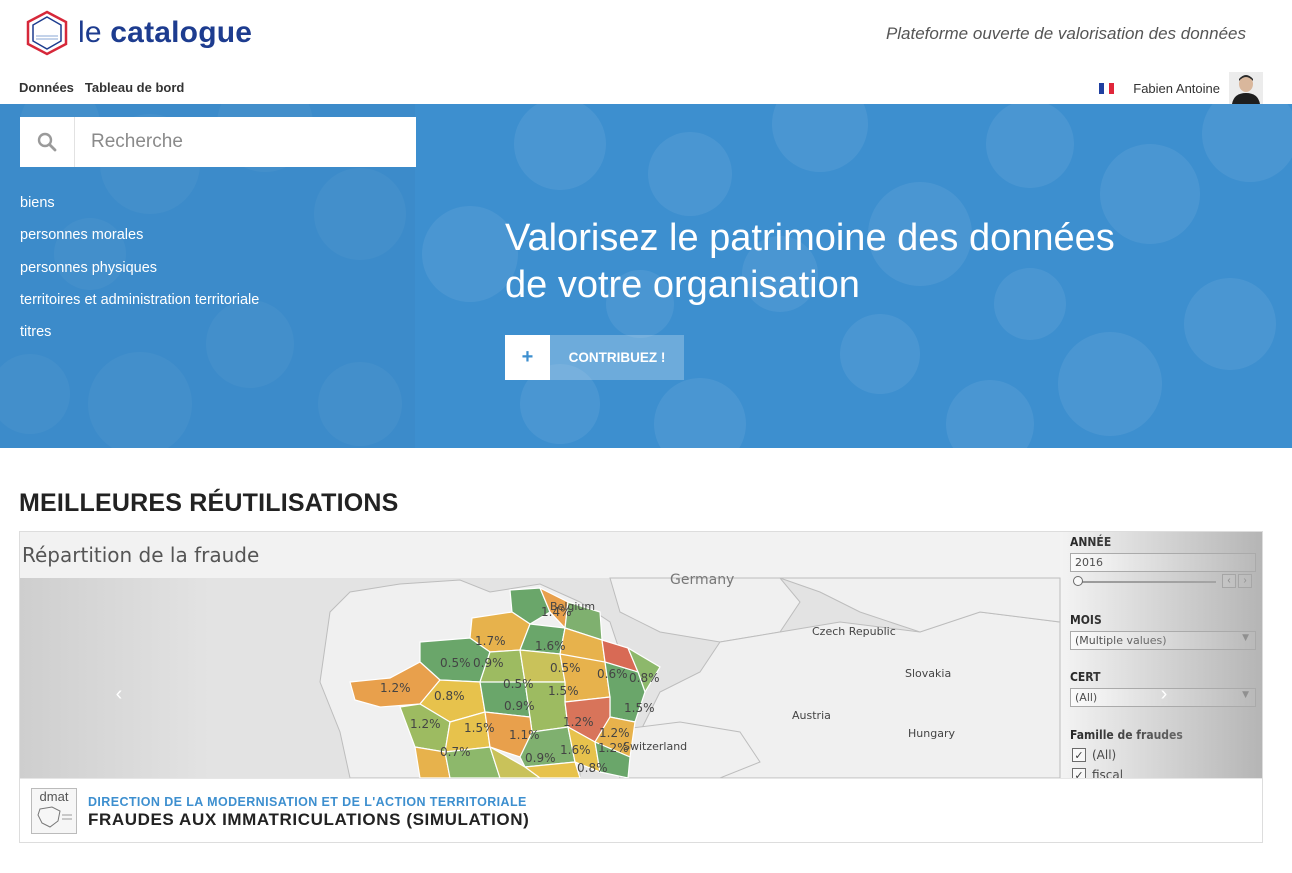 This screenshot has width=1292, height=873. Describe the element at coordinates (46, 87) in the screenshot. I see `nav-donnees: Données` at that location.